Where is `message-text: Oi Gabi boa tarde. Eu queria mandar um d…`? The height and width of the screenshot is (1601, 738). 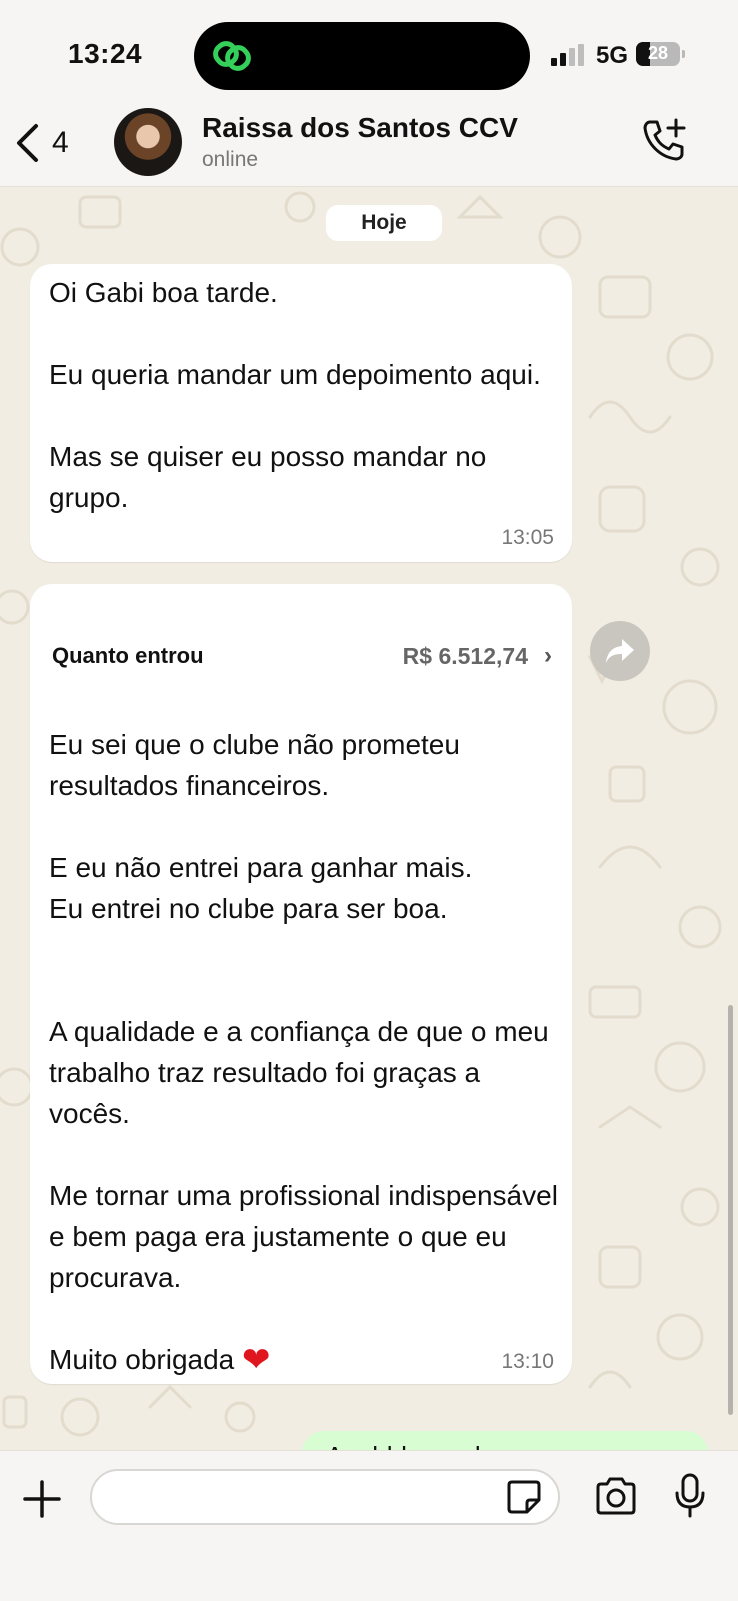
message-text: Oi Gabi boa tarde. Eu queria mandar um d… is located at coordinates (295, 395).